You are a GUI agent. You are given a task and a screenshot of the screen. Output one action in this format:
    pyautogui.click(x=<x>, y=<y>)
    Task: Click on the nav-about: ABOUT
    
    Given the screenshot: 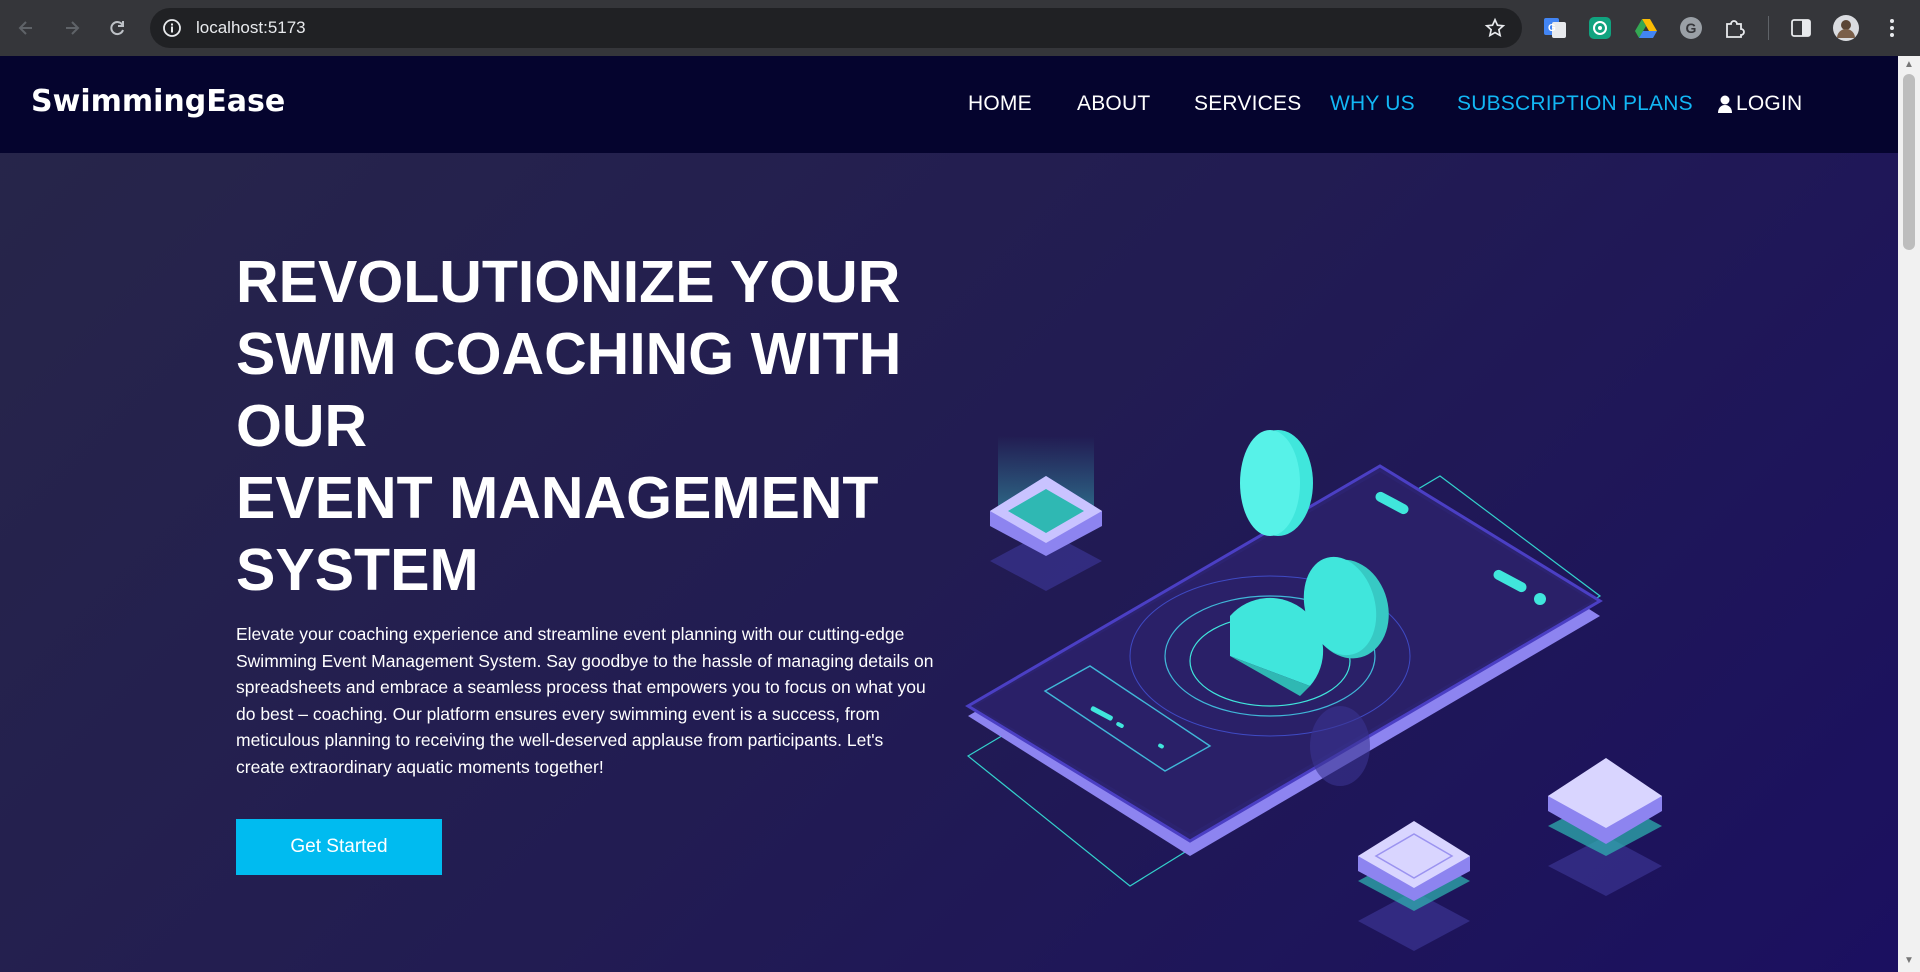 What is the action you would take?
    pyautogui.click(x=1113, y=104)
    